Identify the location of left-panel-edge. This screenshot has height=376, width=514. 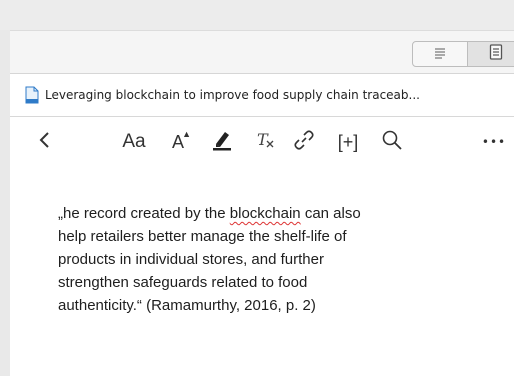
(5, 203).